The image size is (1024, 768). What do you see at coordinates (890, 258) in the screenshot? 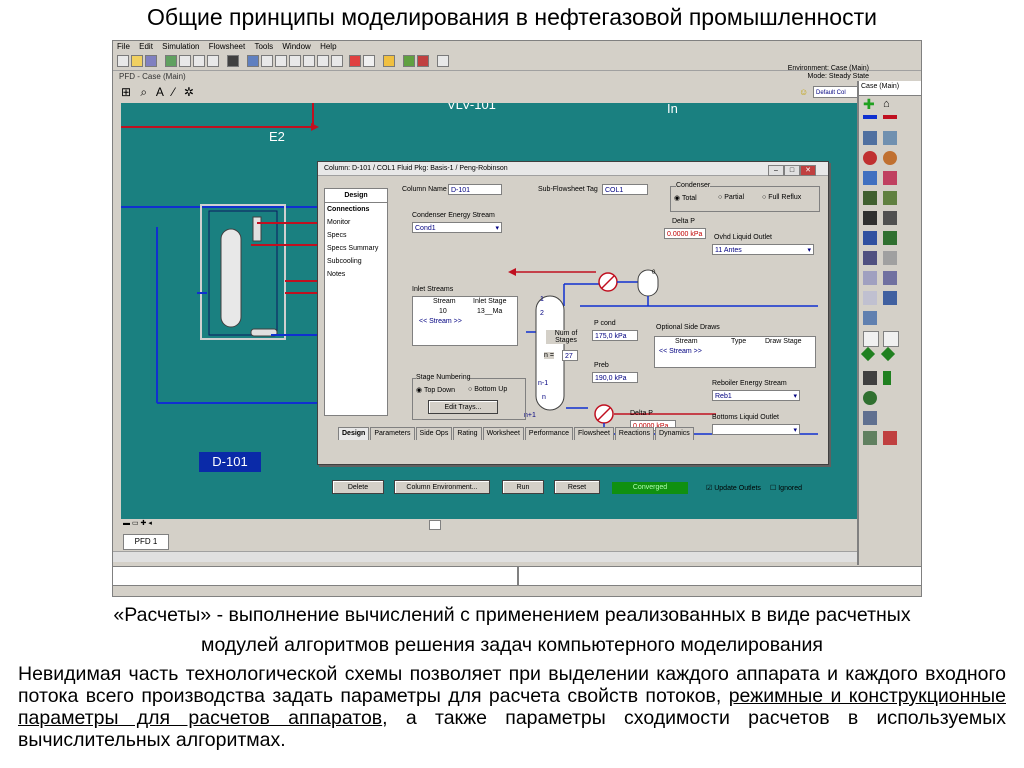
I see `pipe-icon` at bounding box center [890, 258].